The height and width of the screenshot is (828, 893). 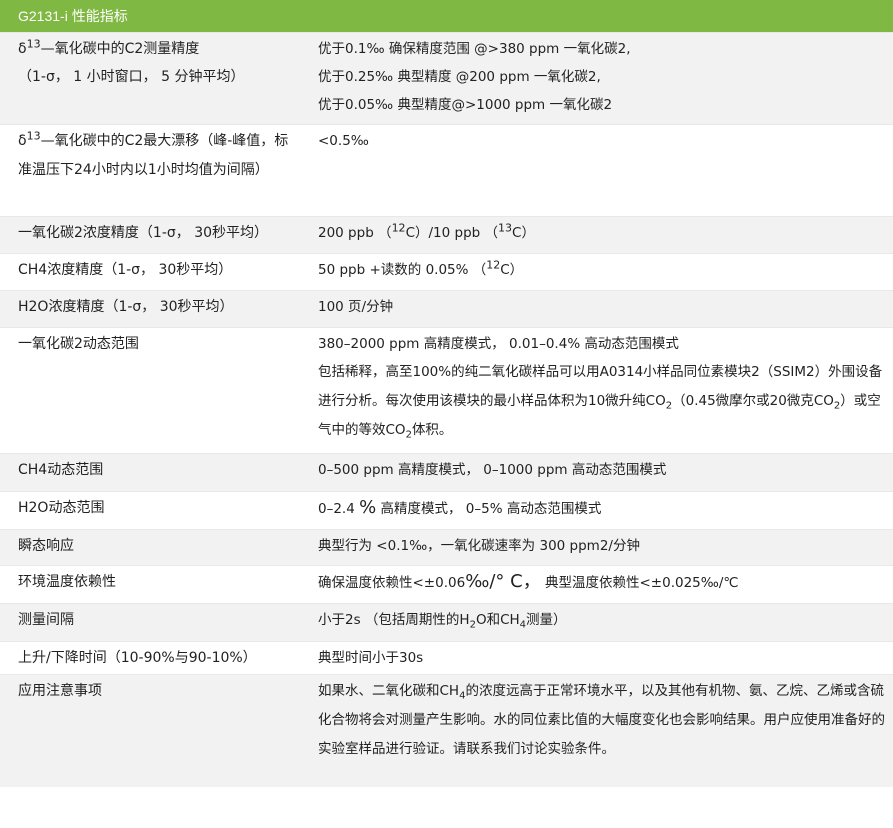 I want to click on table-row: 测量间隔 小于2s （包括周期性的H2O和CH4测量）, so click(x=446, y=622).